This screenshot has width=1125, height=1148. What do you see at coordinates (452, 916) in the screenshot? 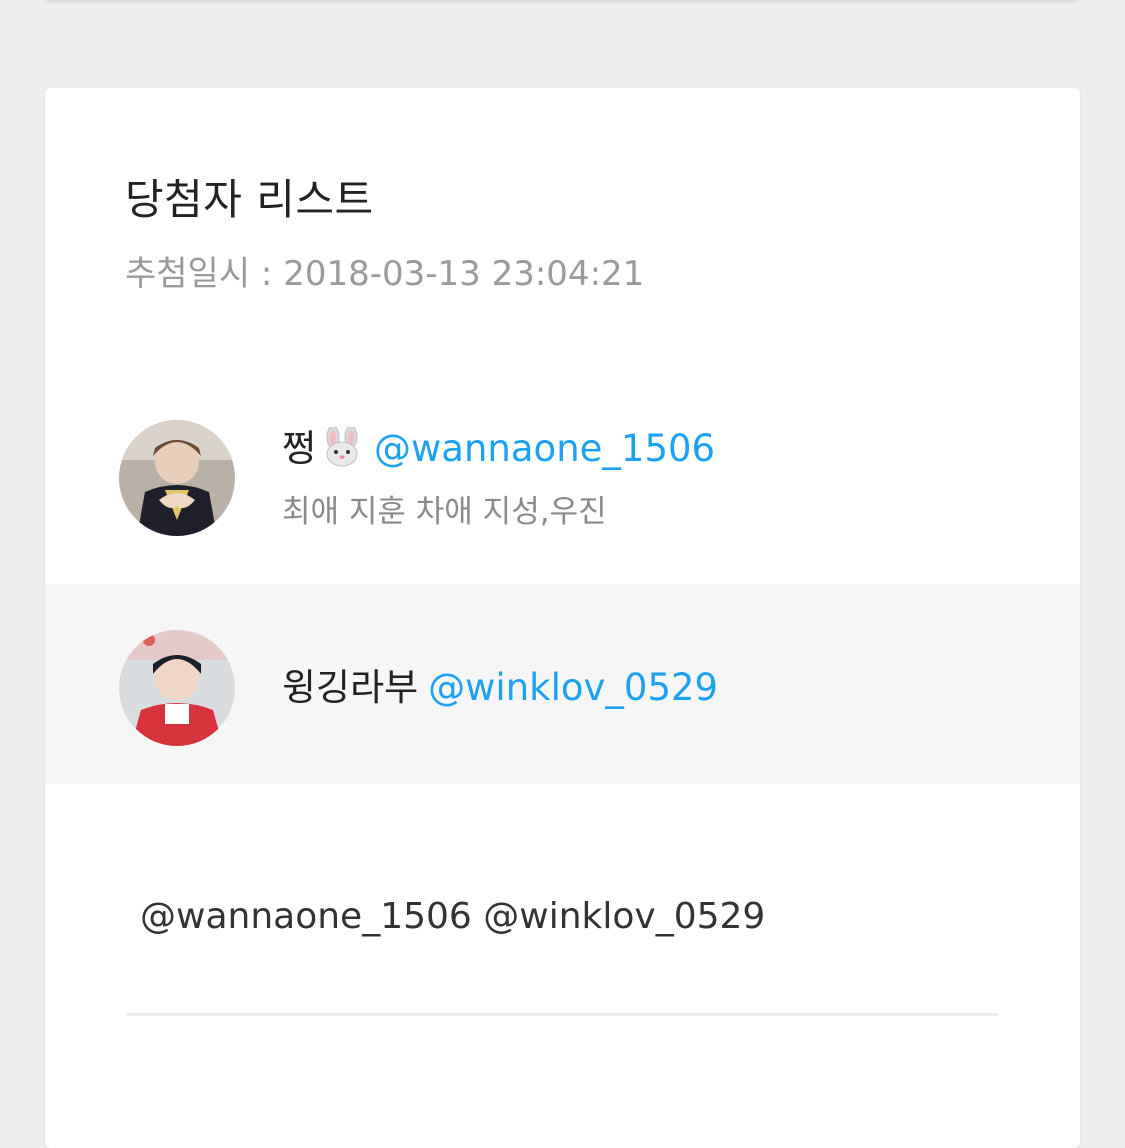
I see `mentions-text: @wannaone_1506 @winklov_0529` at bounding box center [452, 916].